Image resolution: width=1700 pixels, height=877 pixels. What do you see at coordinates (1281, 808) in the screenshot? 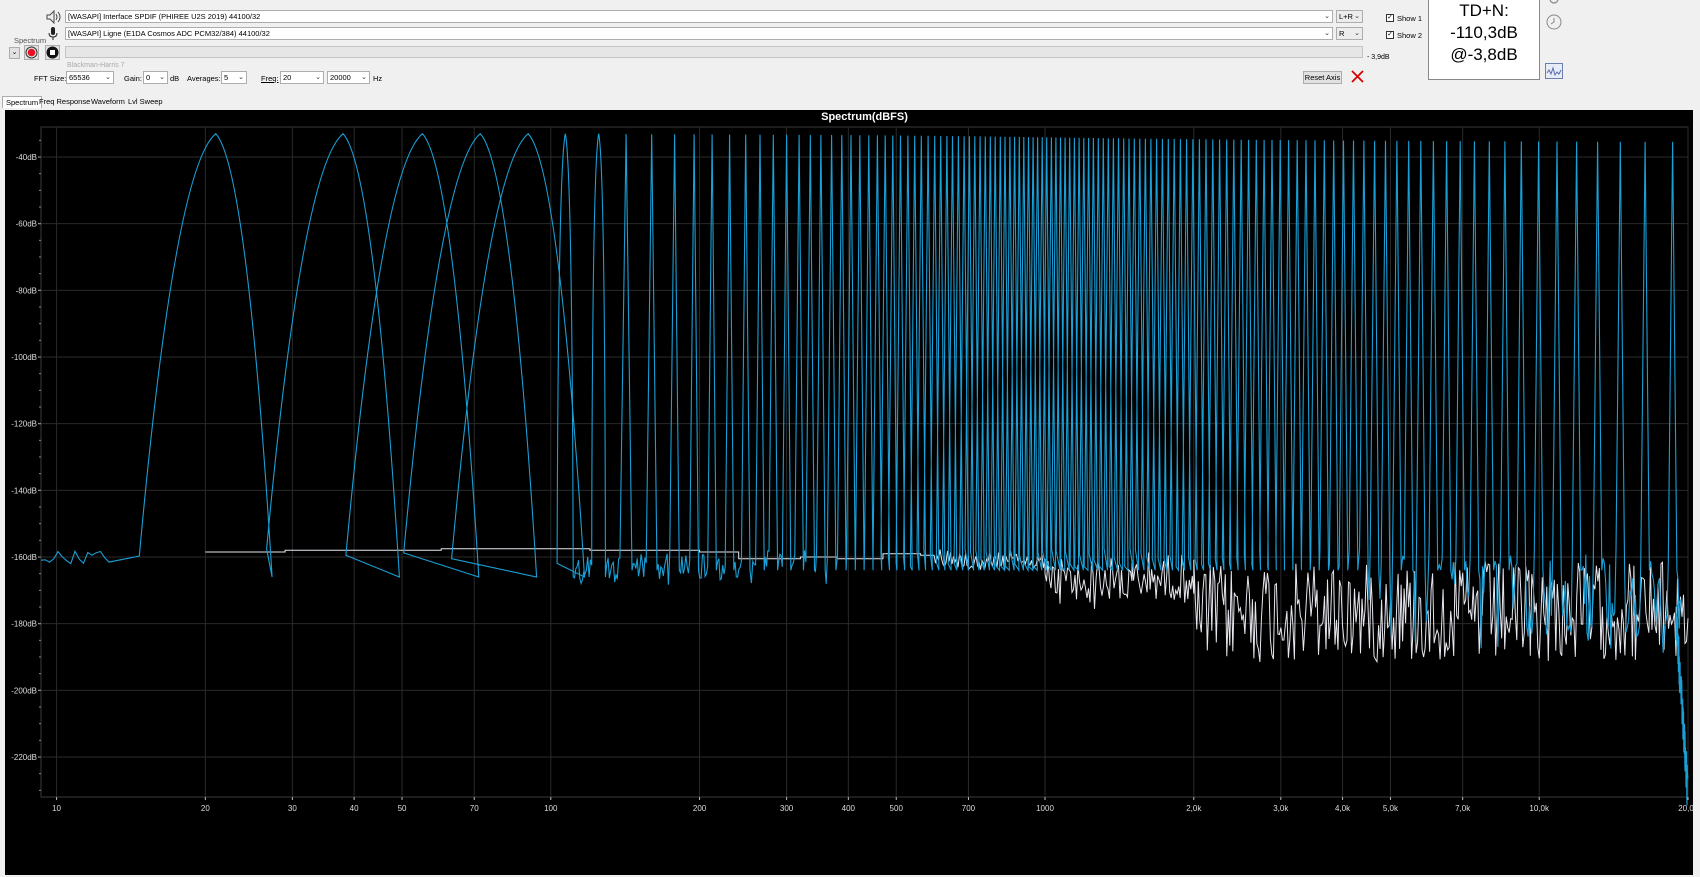
I see `x-tick-label: 3,0k` at bounding box center [1281, 808].